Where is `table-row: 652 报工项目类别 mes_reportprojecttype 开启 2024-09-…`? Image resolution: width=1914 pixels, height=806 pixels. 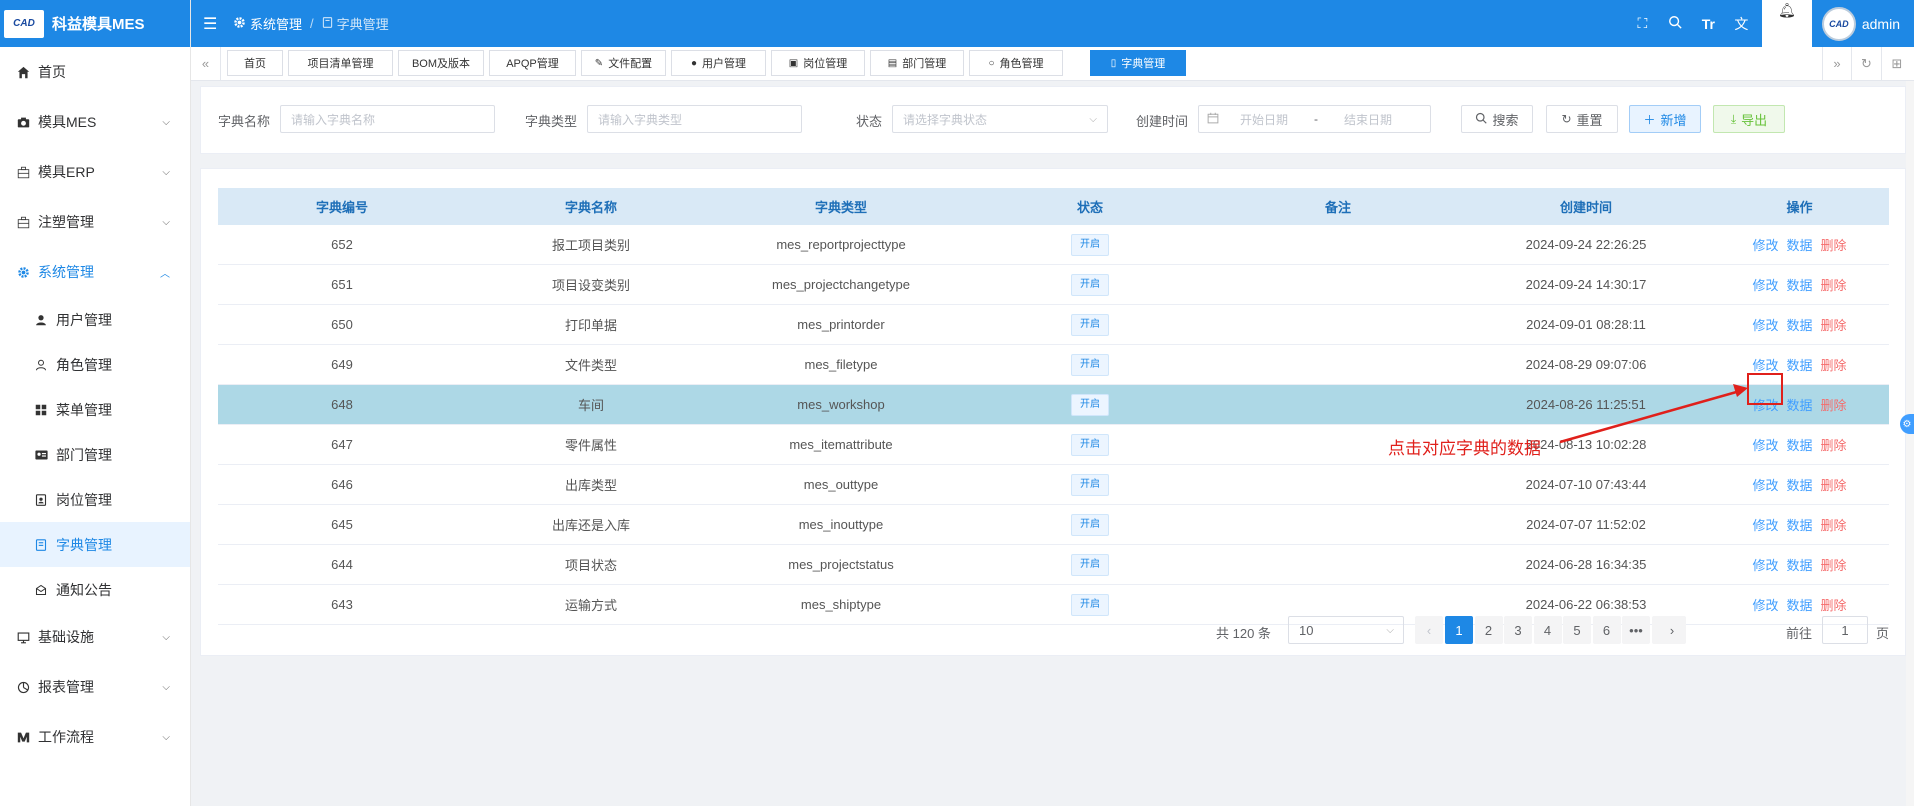 table-row: 652 报工项目类别 mes_reportprojecttype 开启 2024-09-… is located at coordinates (1053, 245).